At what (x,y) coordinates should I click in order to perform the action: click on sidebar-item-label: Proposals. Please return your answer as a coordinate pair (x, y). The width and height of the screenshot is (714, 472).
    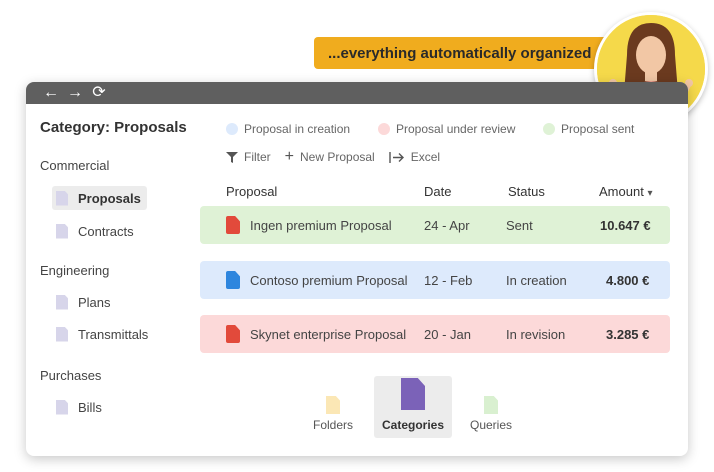
    Looking at the image, I should click on (109, 198).